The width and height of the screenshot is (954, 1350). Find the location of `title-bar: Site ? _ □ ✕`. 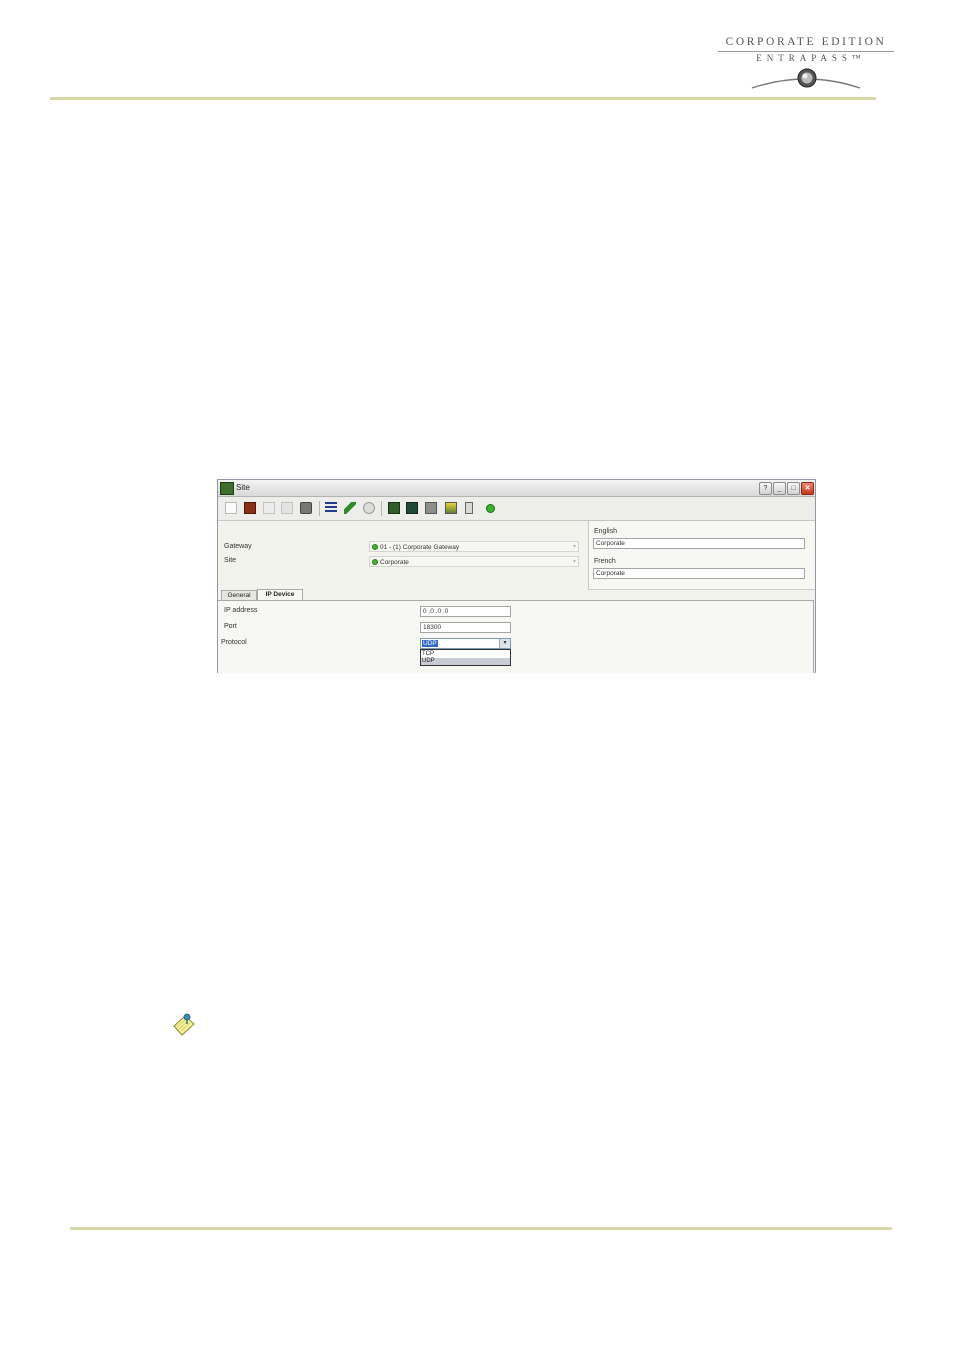

title-bar: Site ? _ □ ✕ is located at coordinates (516, 488).